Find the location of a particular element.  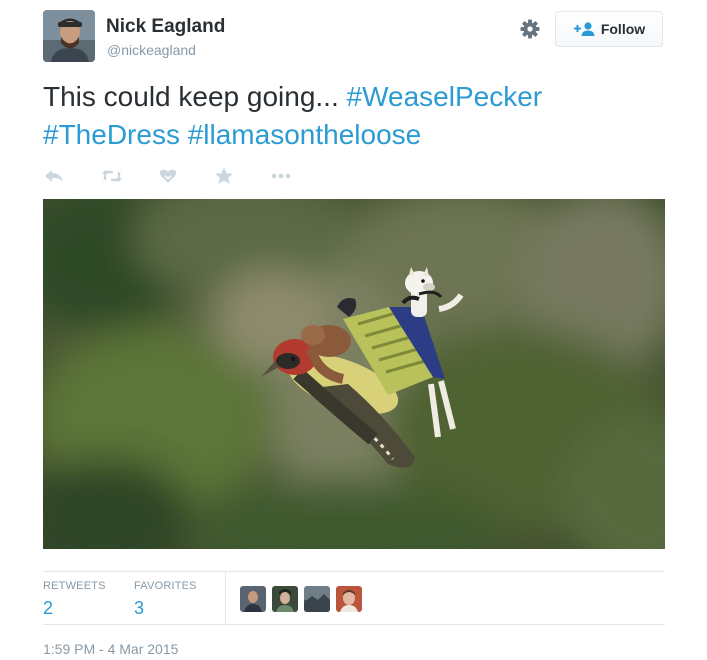

retweets-stat: RETWEETS 2 is located at coordinates (74, 599).